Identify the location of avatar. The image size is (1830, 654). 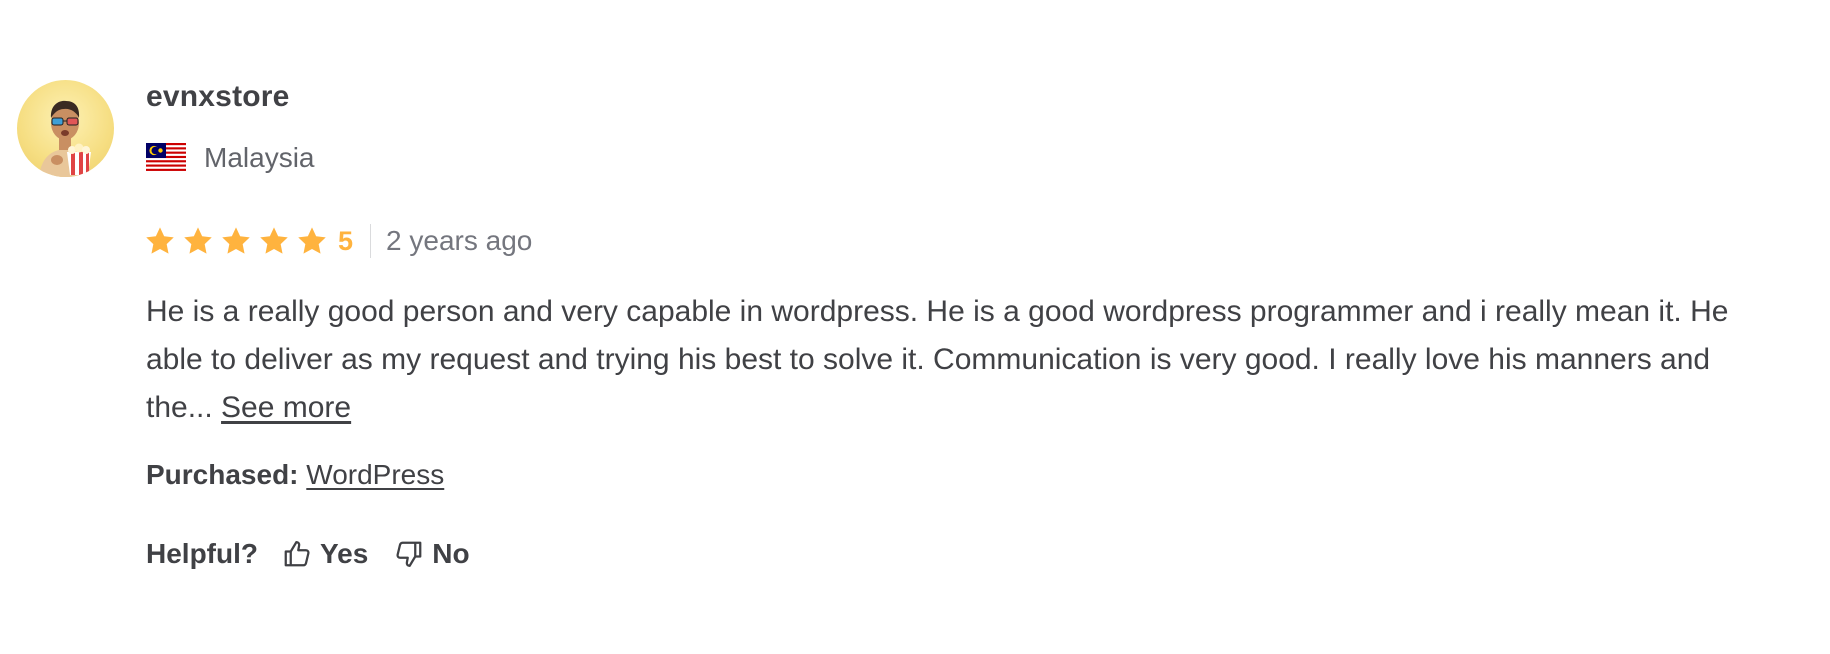
(65, 128).